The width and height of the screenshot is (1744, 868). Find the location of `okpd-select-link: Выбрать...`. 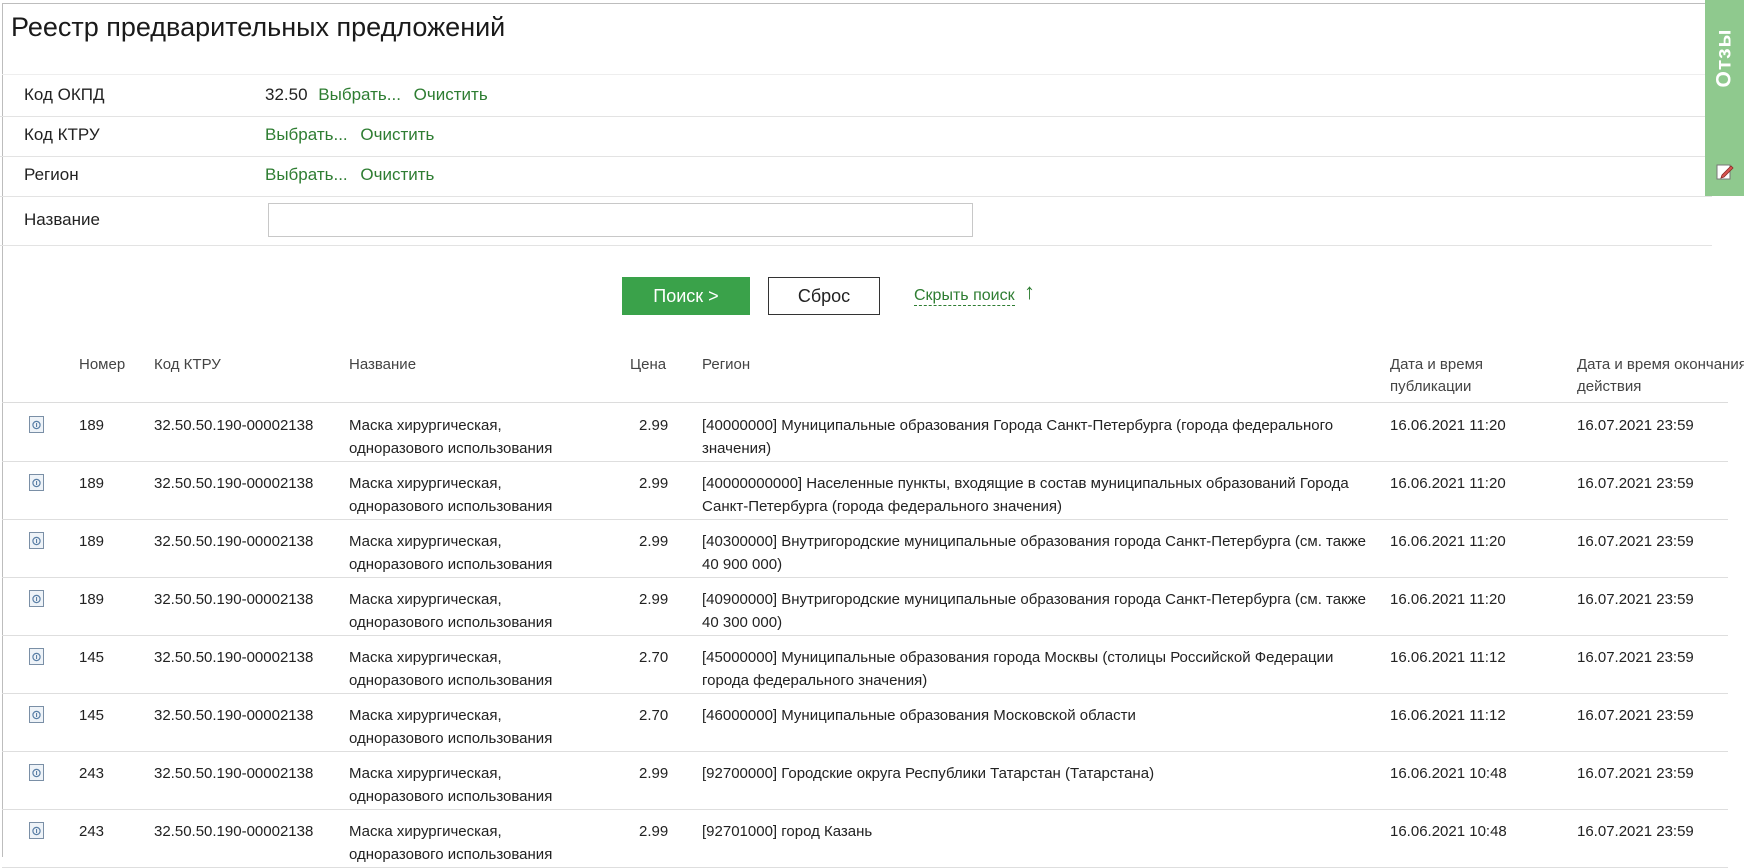

okpd-select-link: Выбрать... is located at coordinates (359, 94).